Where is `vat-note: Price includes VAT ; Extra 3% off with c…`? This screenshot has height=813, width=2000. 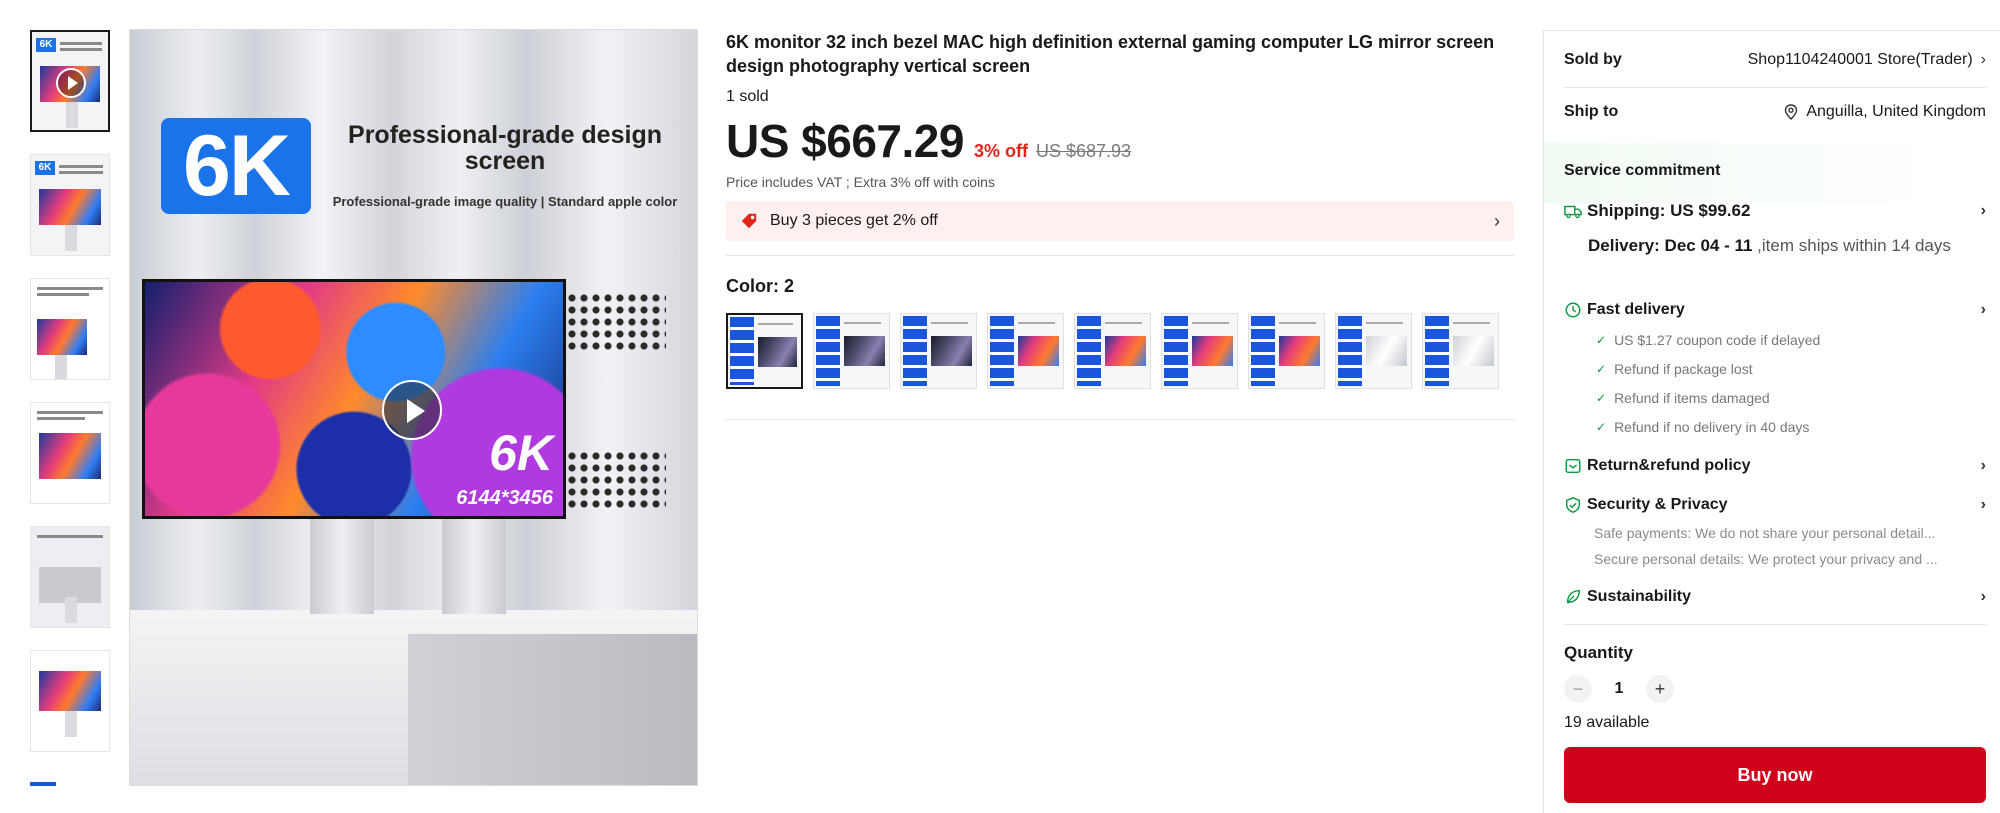
vat-note: Price includes VAT ; Extra 3% off with c… is located at coordinates (860, 182).